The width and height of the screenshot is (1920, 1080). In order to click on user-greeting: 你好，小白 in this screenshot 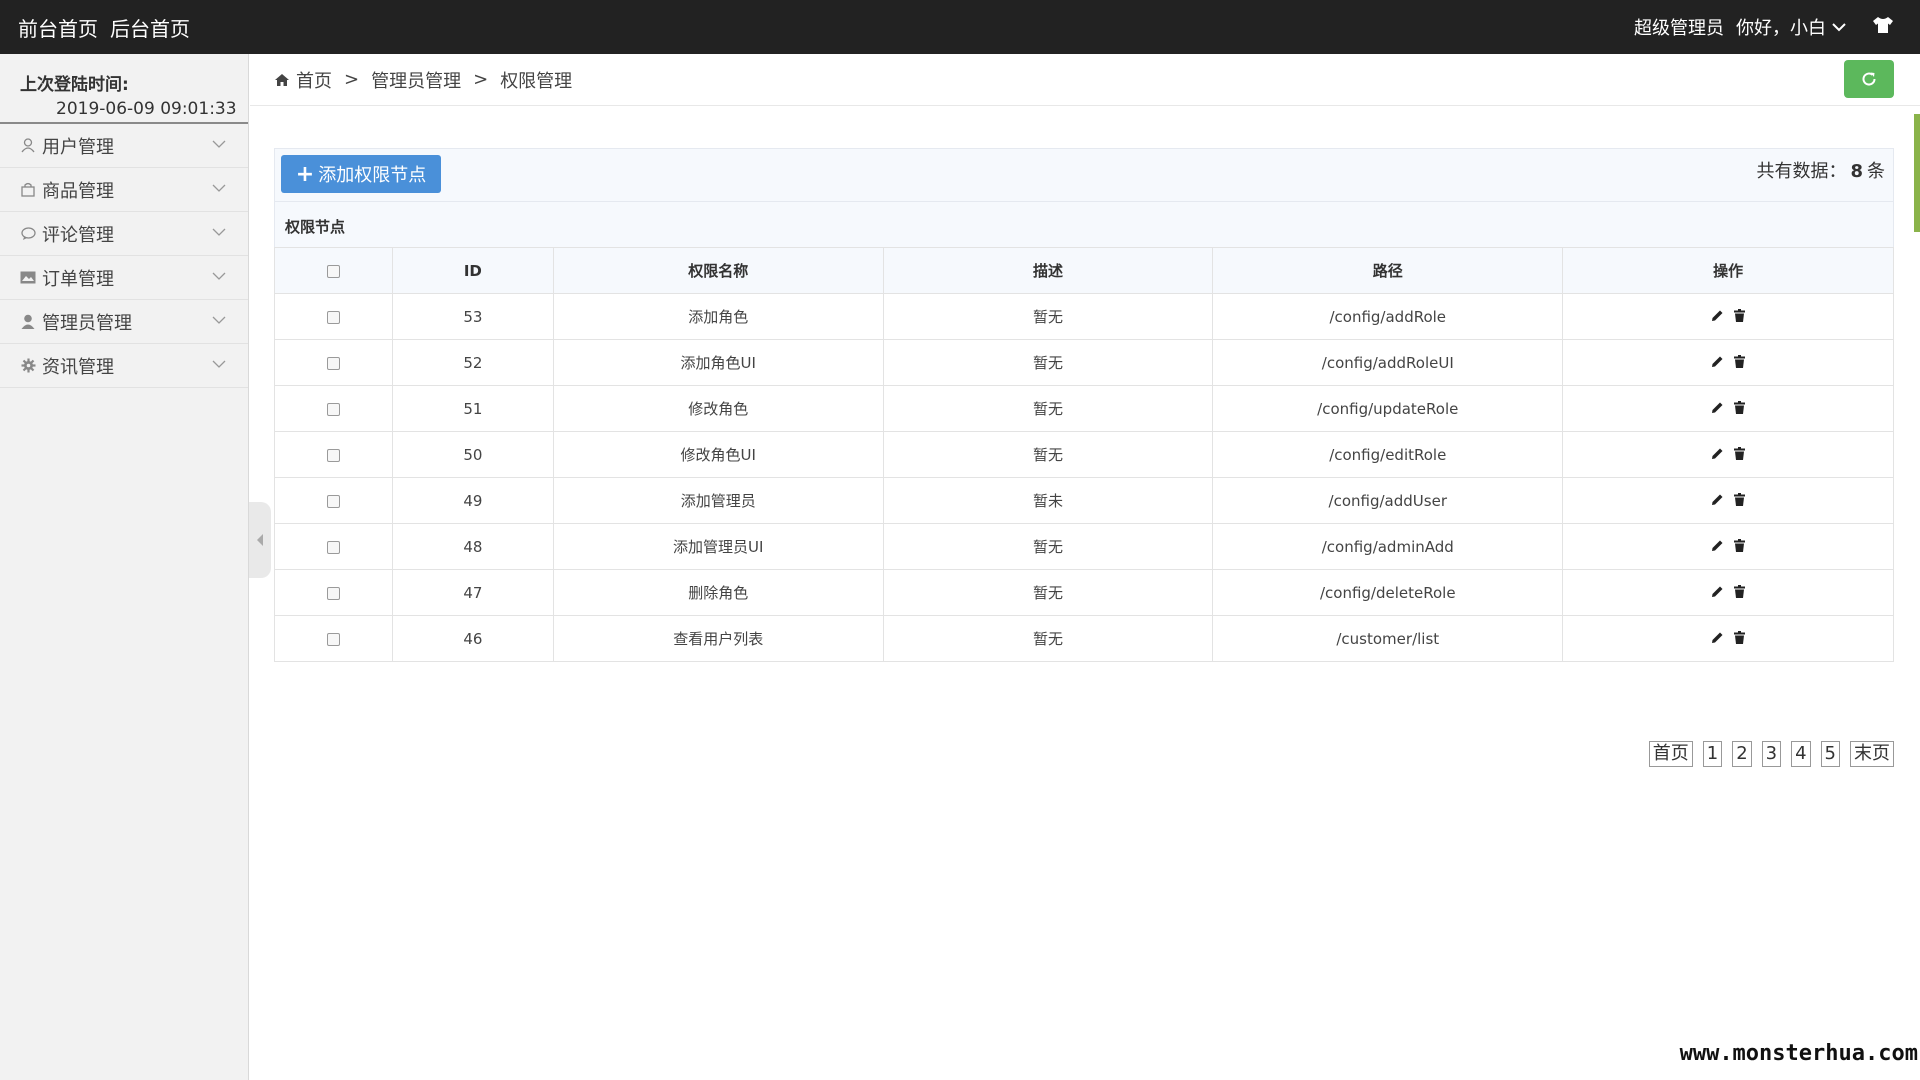, I will do `click(1781, 28)`.